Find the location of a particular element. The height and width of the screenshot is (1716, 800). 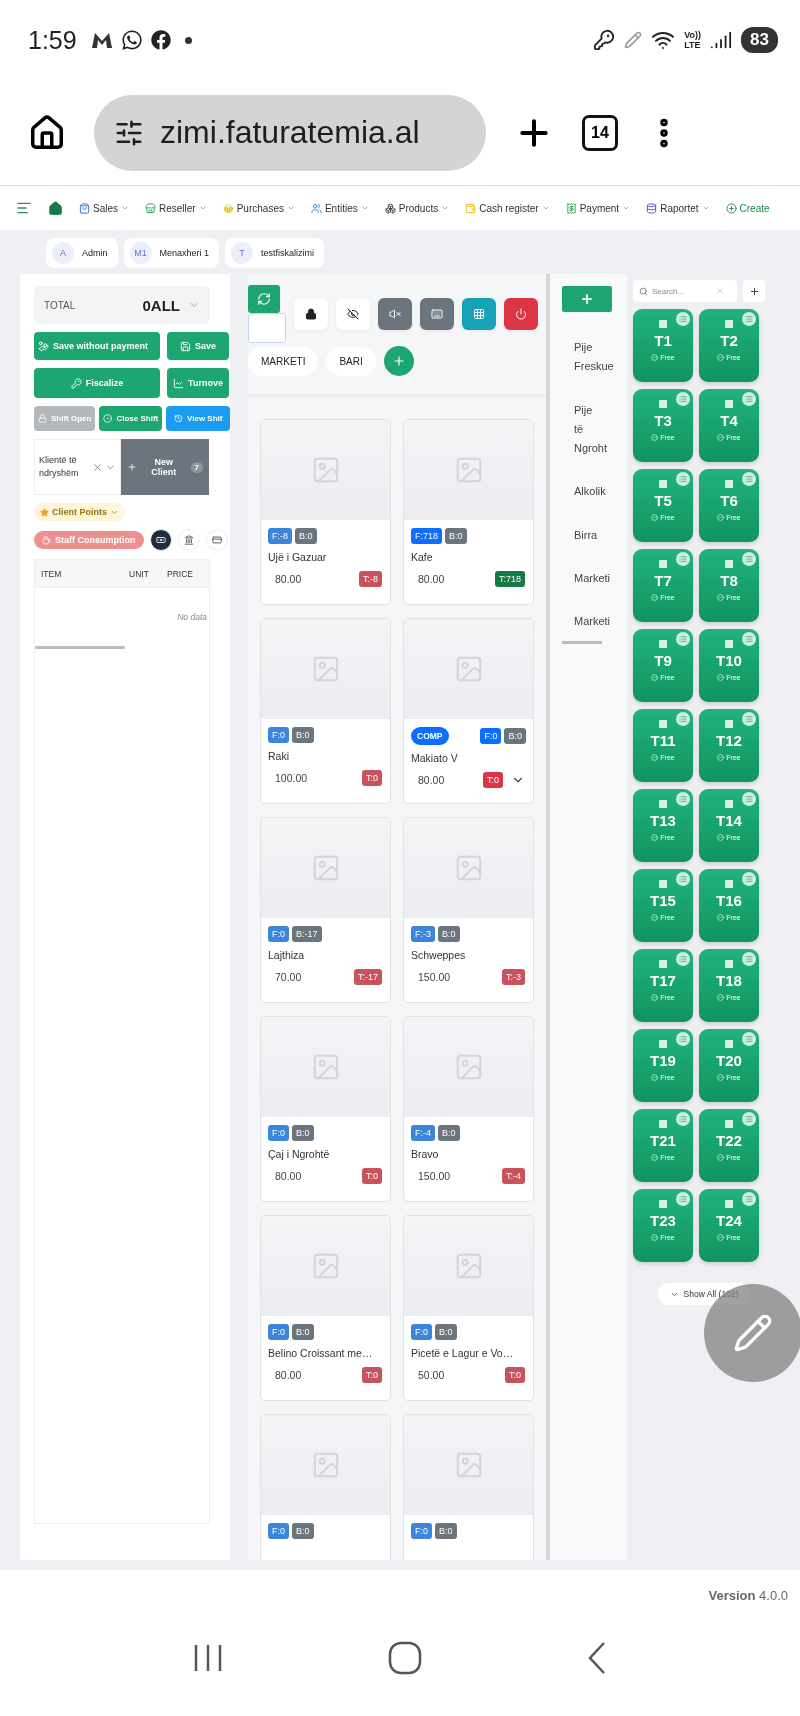

tab-switcher: 14 is located at coordinates (600, 132).